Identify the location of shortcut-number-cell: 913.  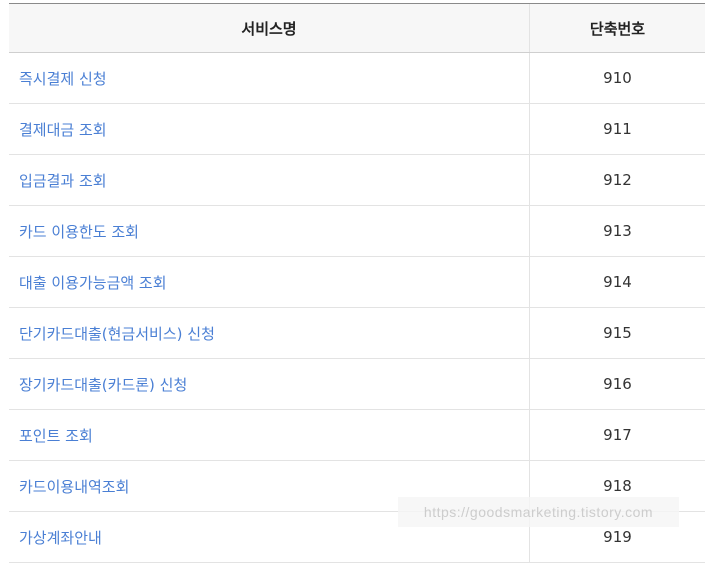
(617, 231).